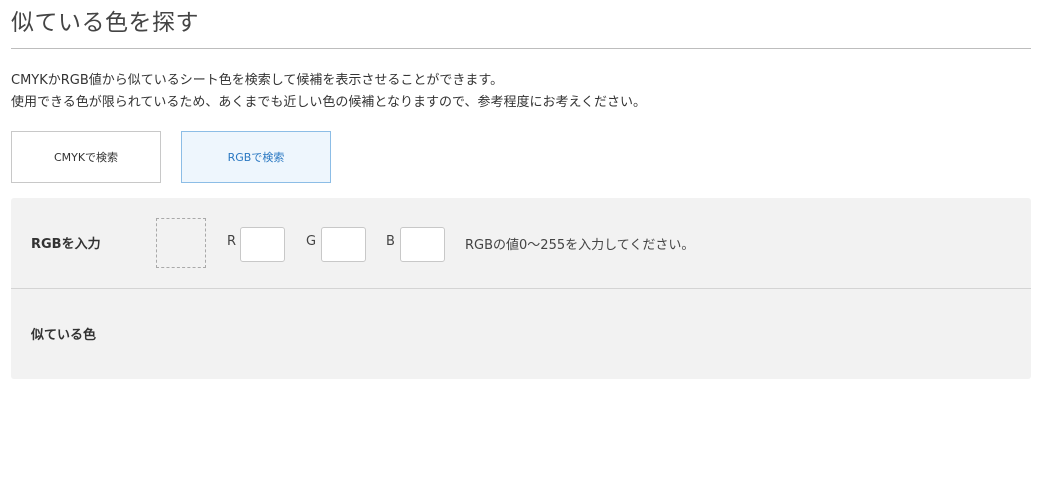 The image size is (1048, 486). What do you see at coordinates (181, 243) in the screenshot?
I see `color-preview-swatch` at bounding box center [181, 243].